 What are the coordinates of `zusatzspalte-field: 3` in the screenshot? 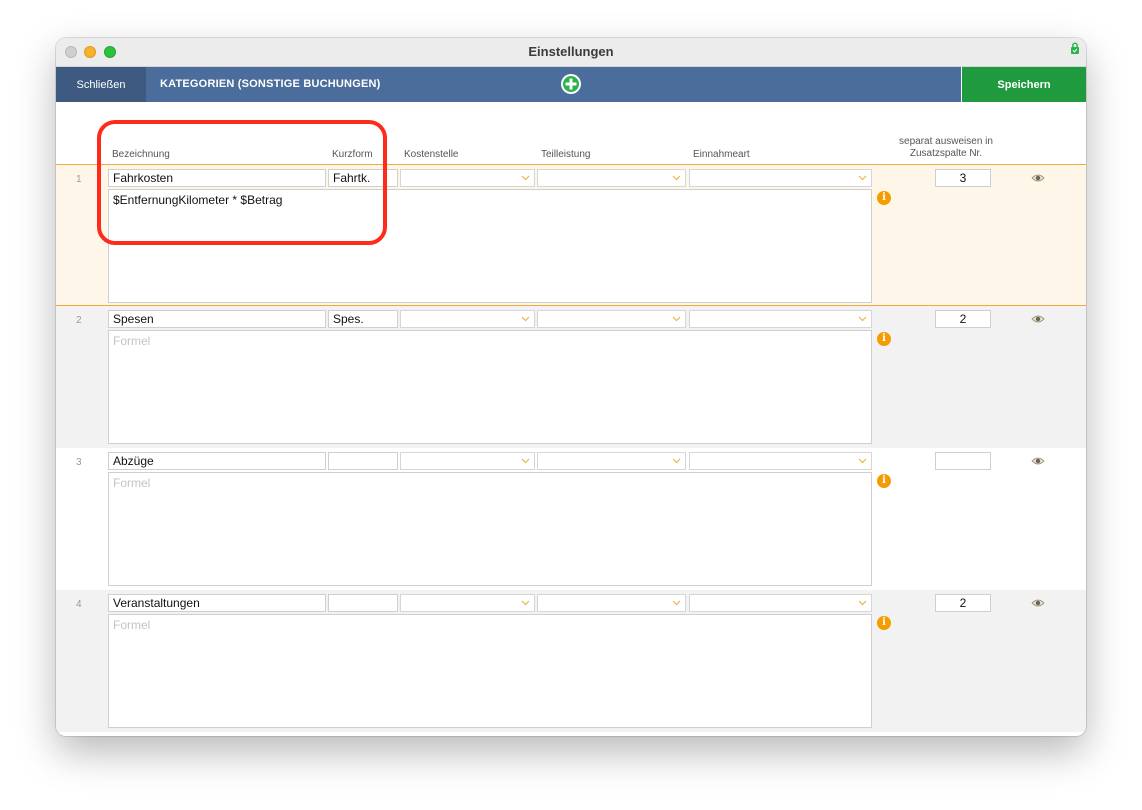 It's located at (963, 178).